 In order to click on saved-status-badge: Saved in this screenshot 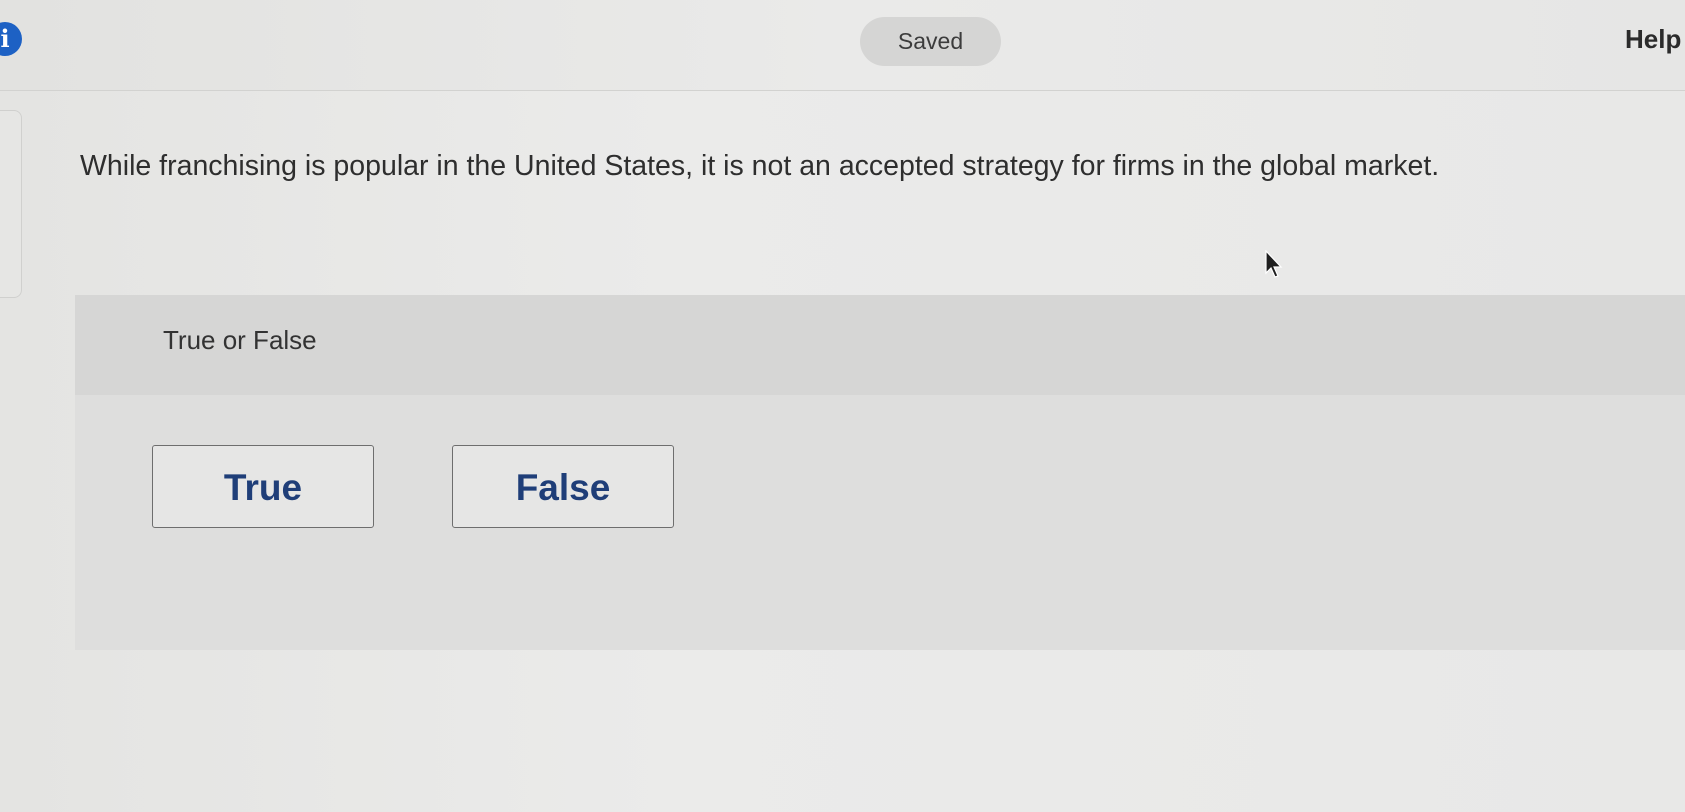, I will do `click(930, 41)`.